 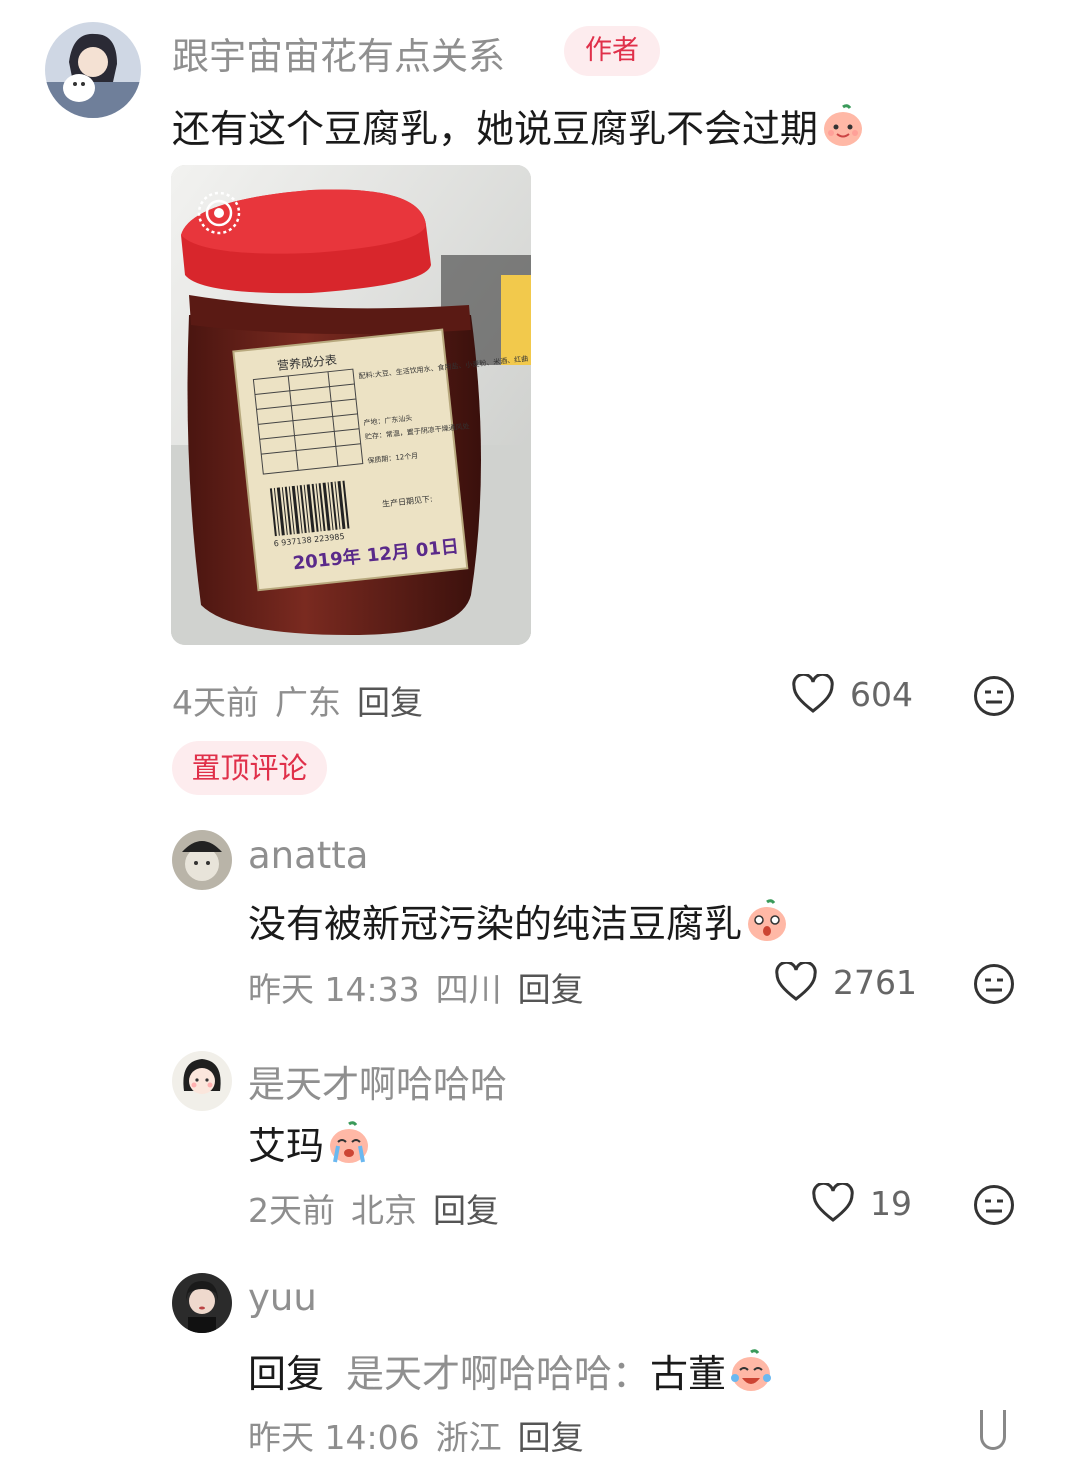 I want to click on comment-meta: 4天前 广东 回复, so click(x=297, y=700).